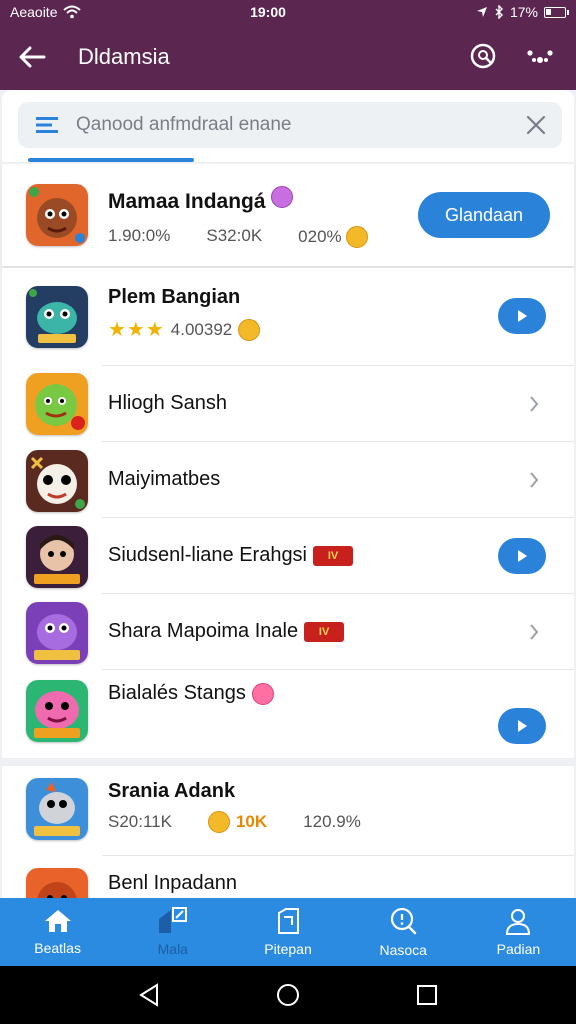 The height and width of the screenshot is (1024, 576). I want to click on bottom-navigation: Beatlas Mala Pitepan Nasoca Padian, so click(288, 932).